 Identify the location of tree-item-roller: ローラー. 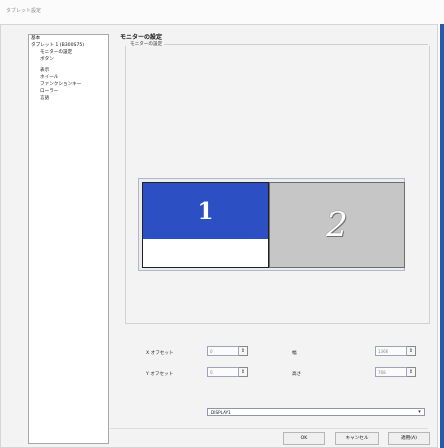
(49, 92).